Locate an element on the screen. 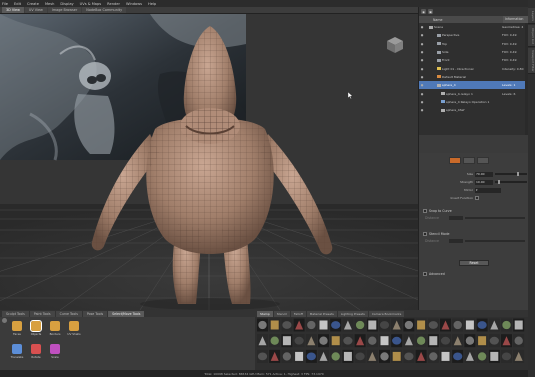  stencil-distance-row: Distance is located at coordinates (475, 241).